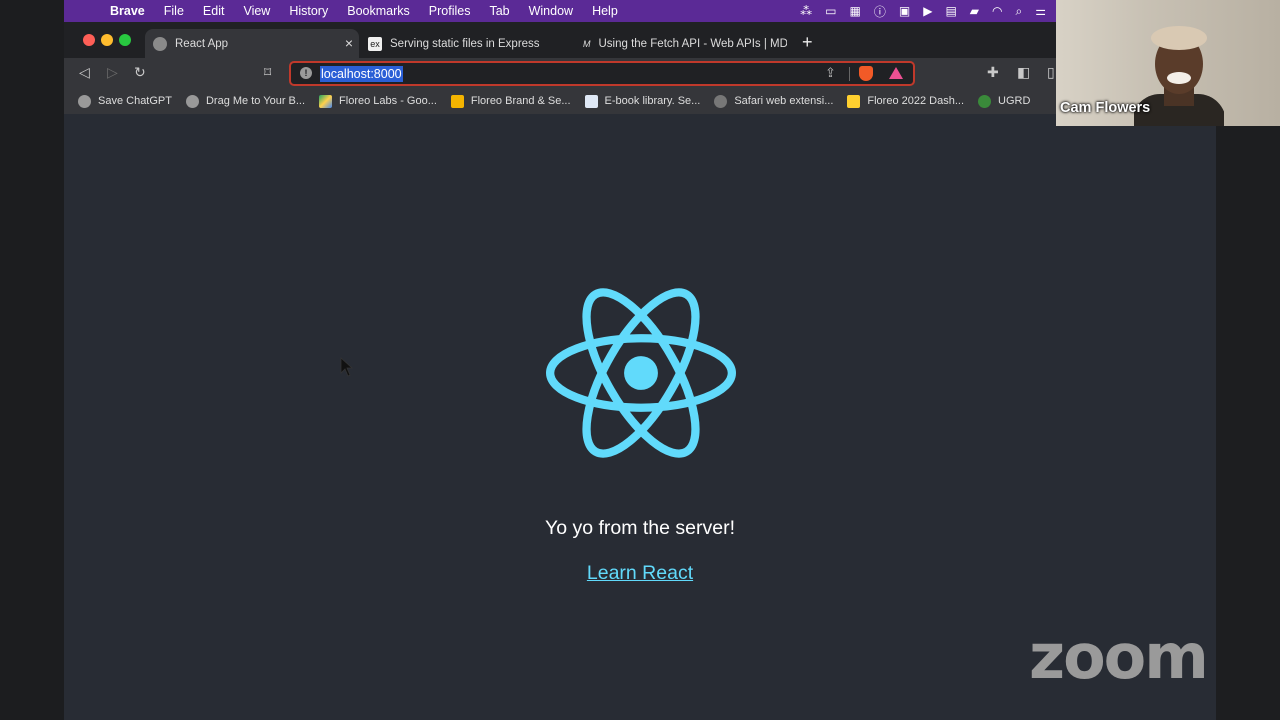  Describe the element at coordinates (375, 43) in the screenshot. I see `express-icon: ex` at that location.